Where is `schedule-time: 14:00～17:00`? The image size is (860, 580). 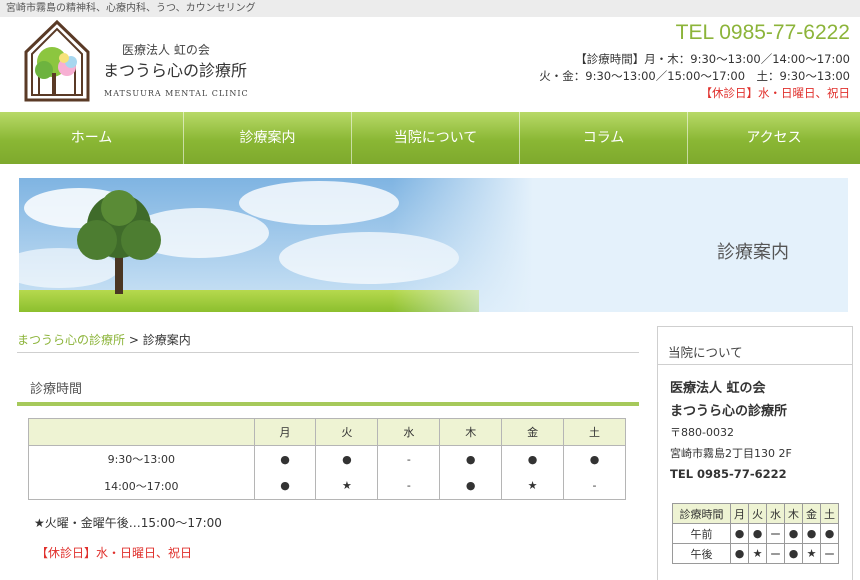
schedule-time: 14:00～17:00 is located at coordinates (141, 486).